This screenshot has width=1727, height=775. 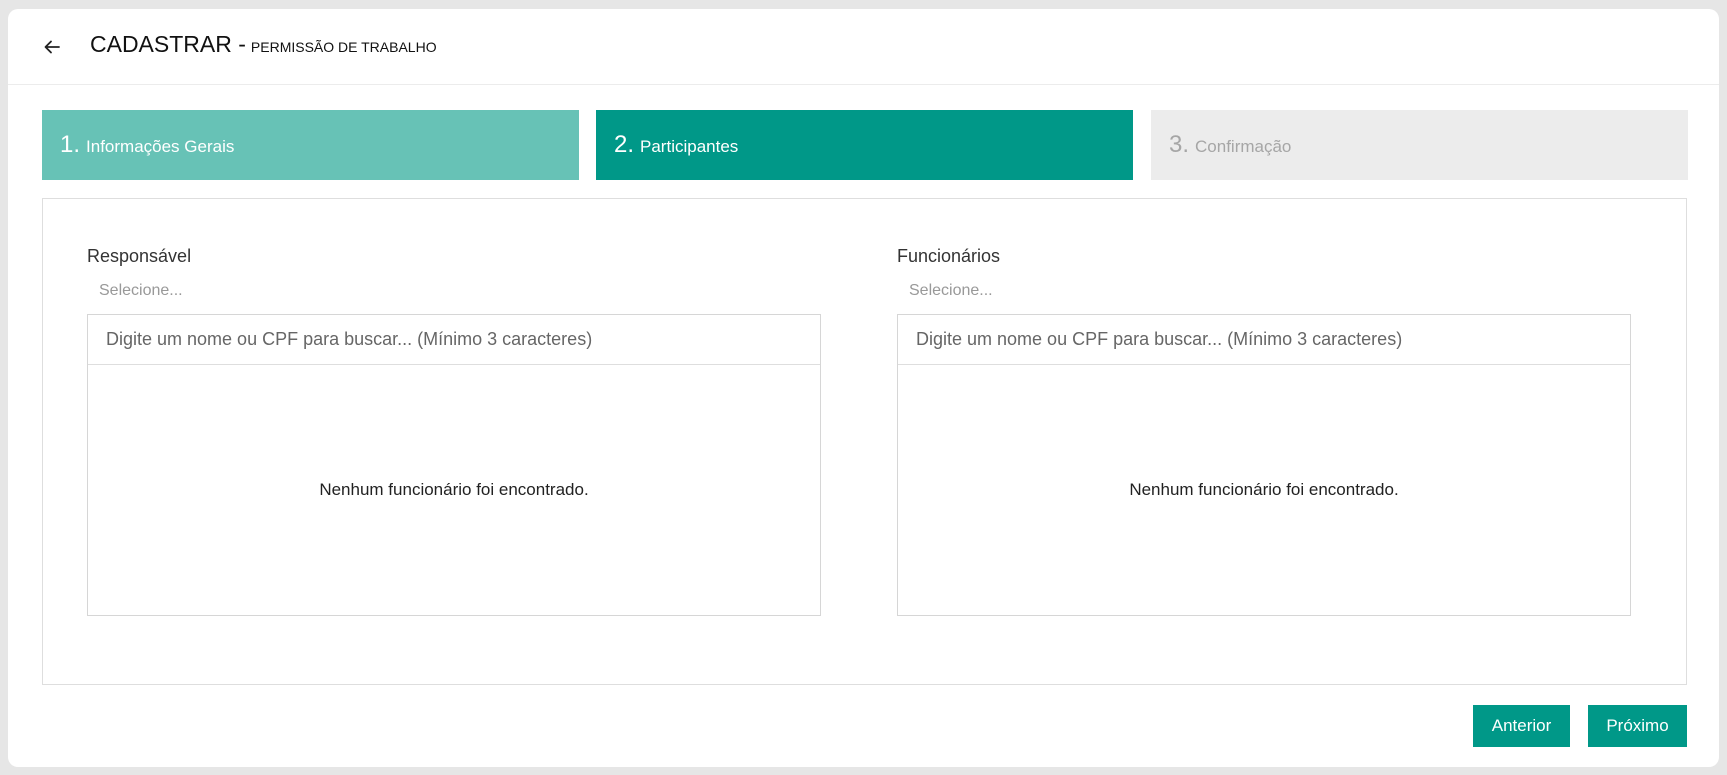 I want to click on step-label: Informações Gerais, so click(x=160, y=146).